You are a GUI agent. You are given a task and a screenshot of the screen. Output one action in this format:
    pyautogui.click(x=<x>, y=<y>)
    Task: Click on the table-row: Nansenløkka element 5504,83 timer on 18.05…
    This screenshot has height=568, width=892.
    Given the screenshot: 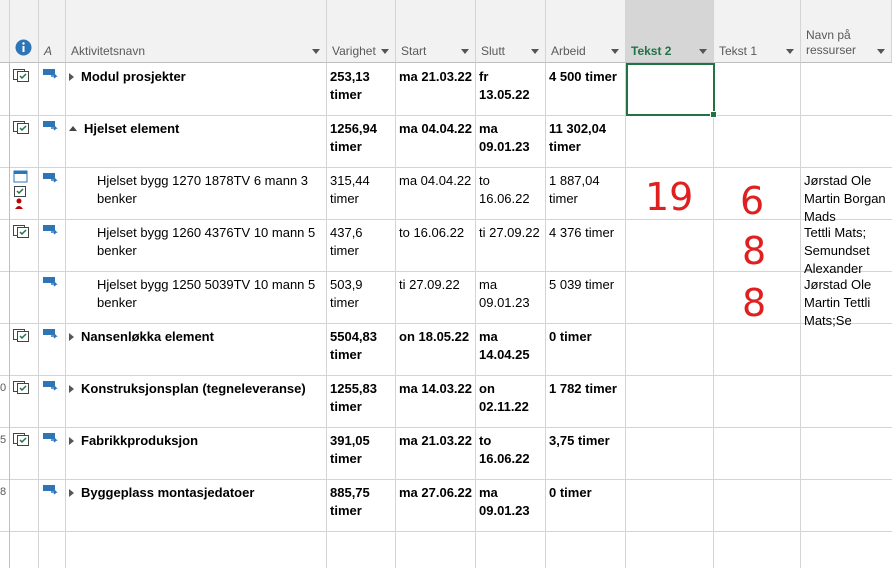 What is the action you would take?
    pyautogui.click(x=446, y=350)
    